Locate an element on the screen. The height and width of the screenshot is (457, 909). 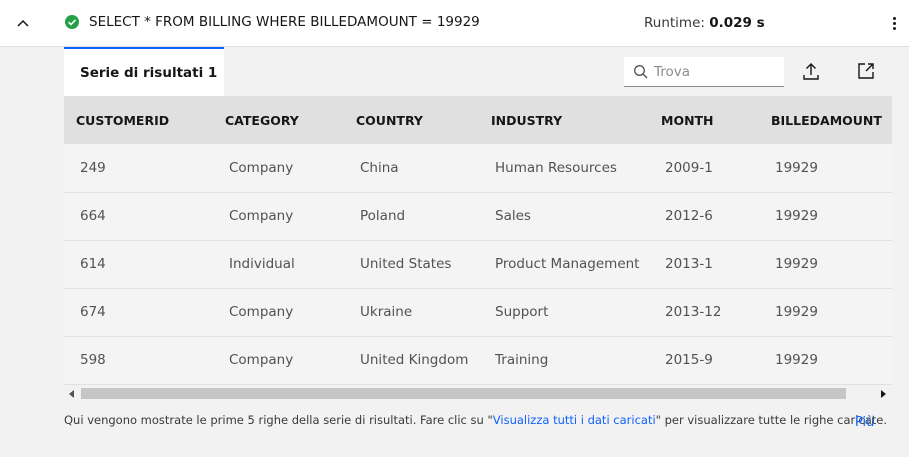
tab-label: Serie di risultati 1 is located at coordinates (149, 73).